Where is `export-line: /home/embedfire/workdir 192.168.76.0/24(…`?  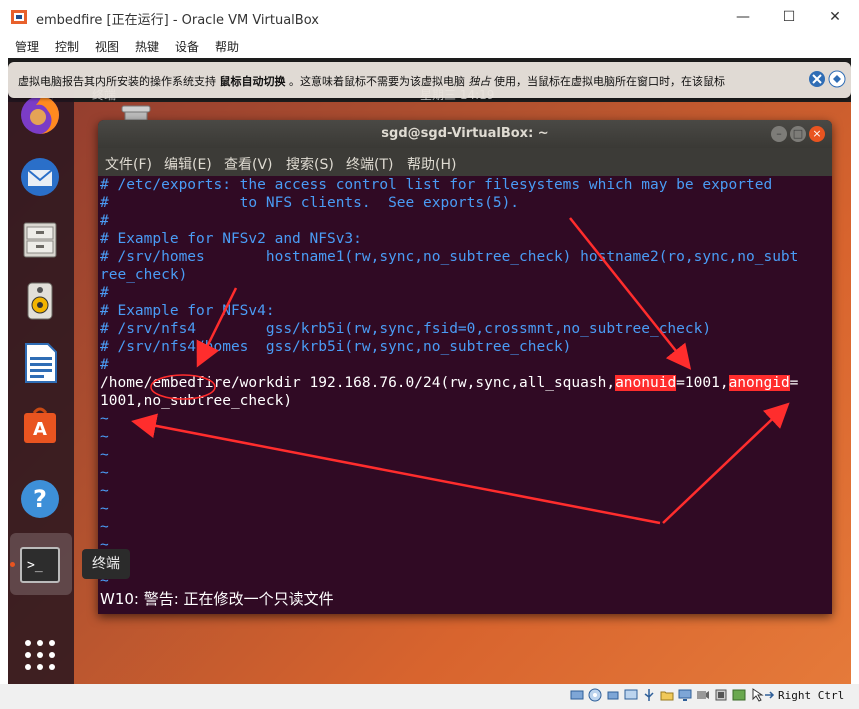 export-line: /home/embedfire/workdir 192.168.76.0/24(… is located at coordinates (449, 383).